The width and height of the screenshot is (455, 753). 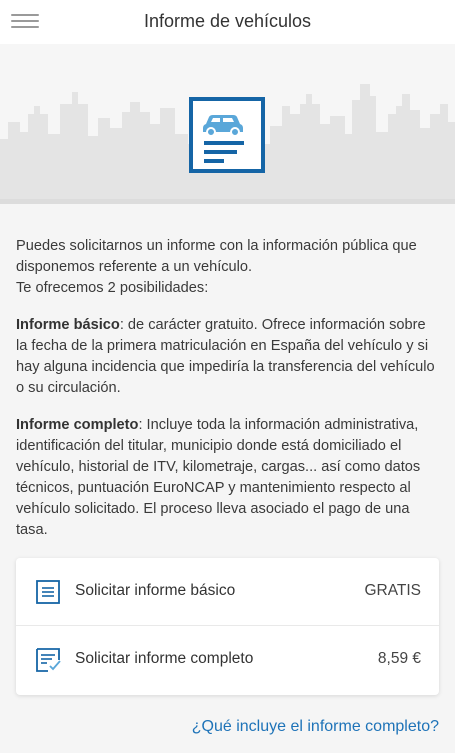 I want to click on page-title: Informe de vehículos, so click(x=227, y=21).